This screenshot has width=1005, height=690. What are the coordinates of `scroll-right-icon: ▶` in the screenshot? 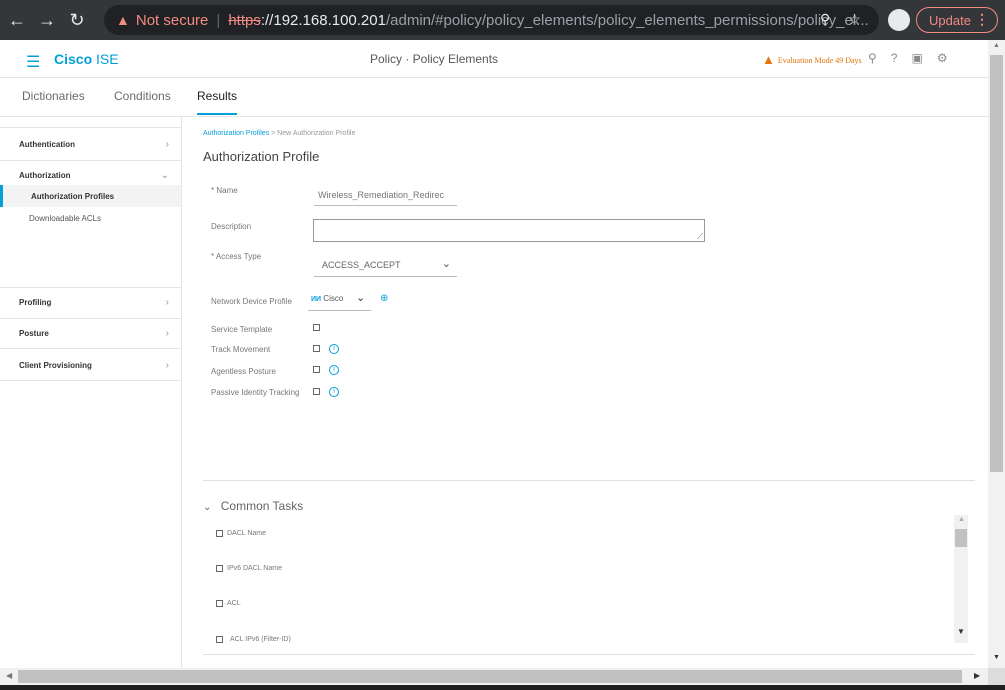 It's located at (977, 675).